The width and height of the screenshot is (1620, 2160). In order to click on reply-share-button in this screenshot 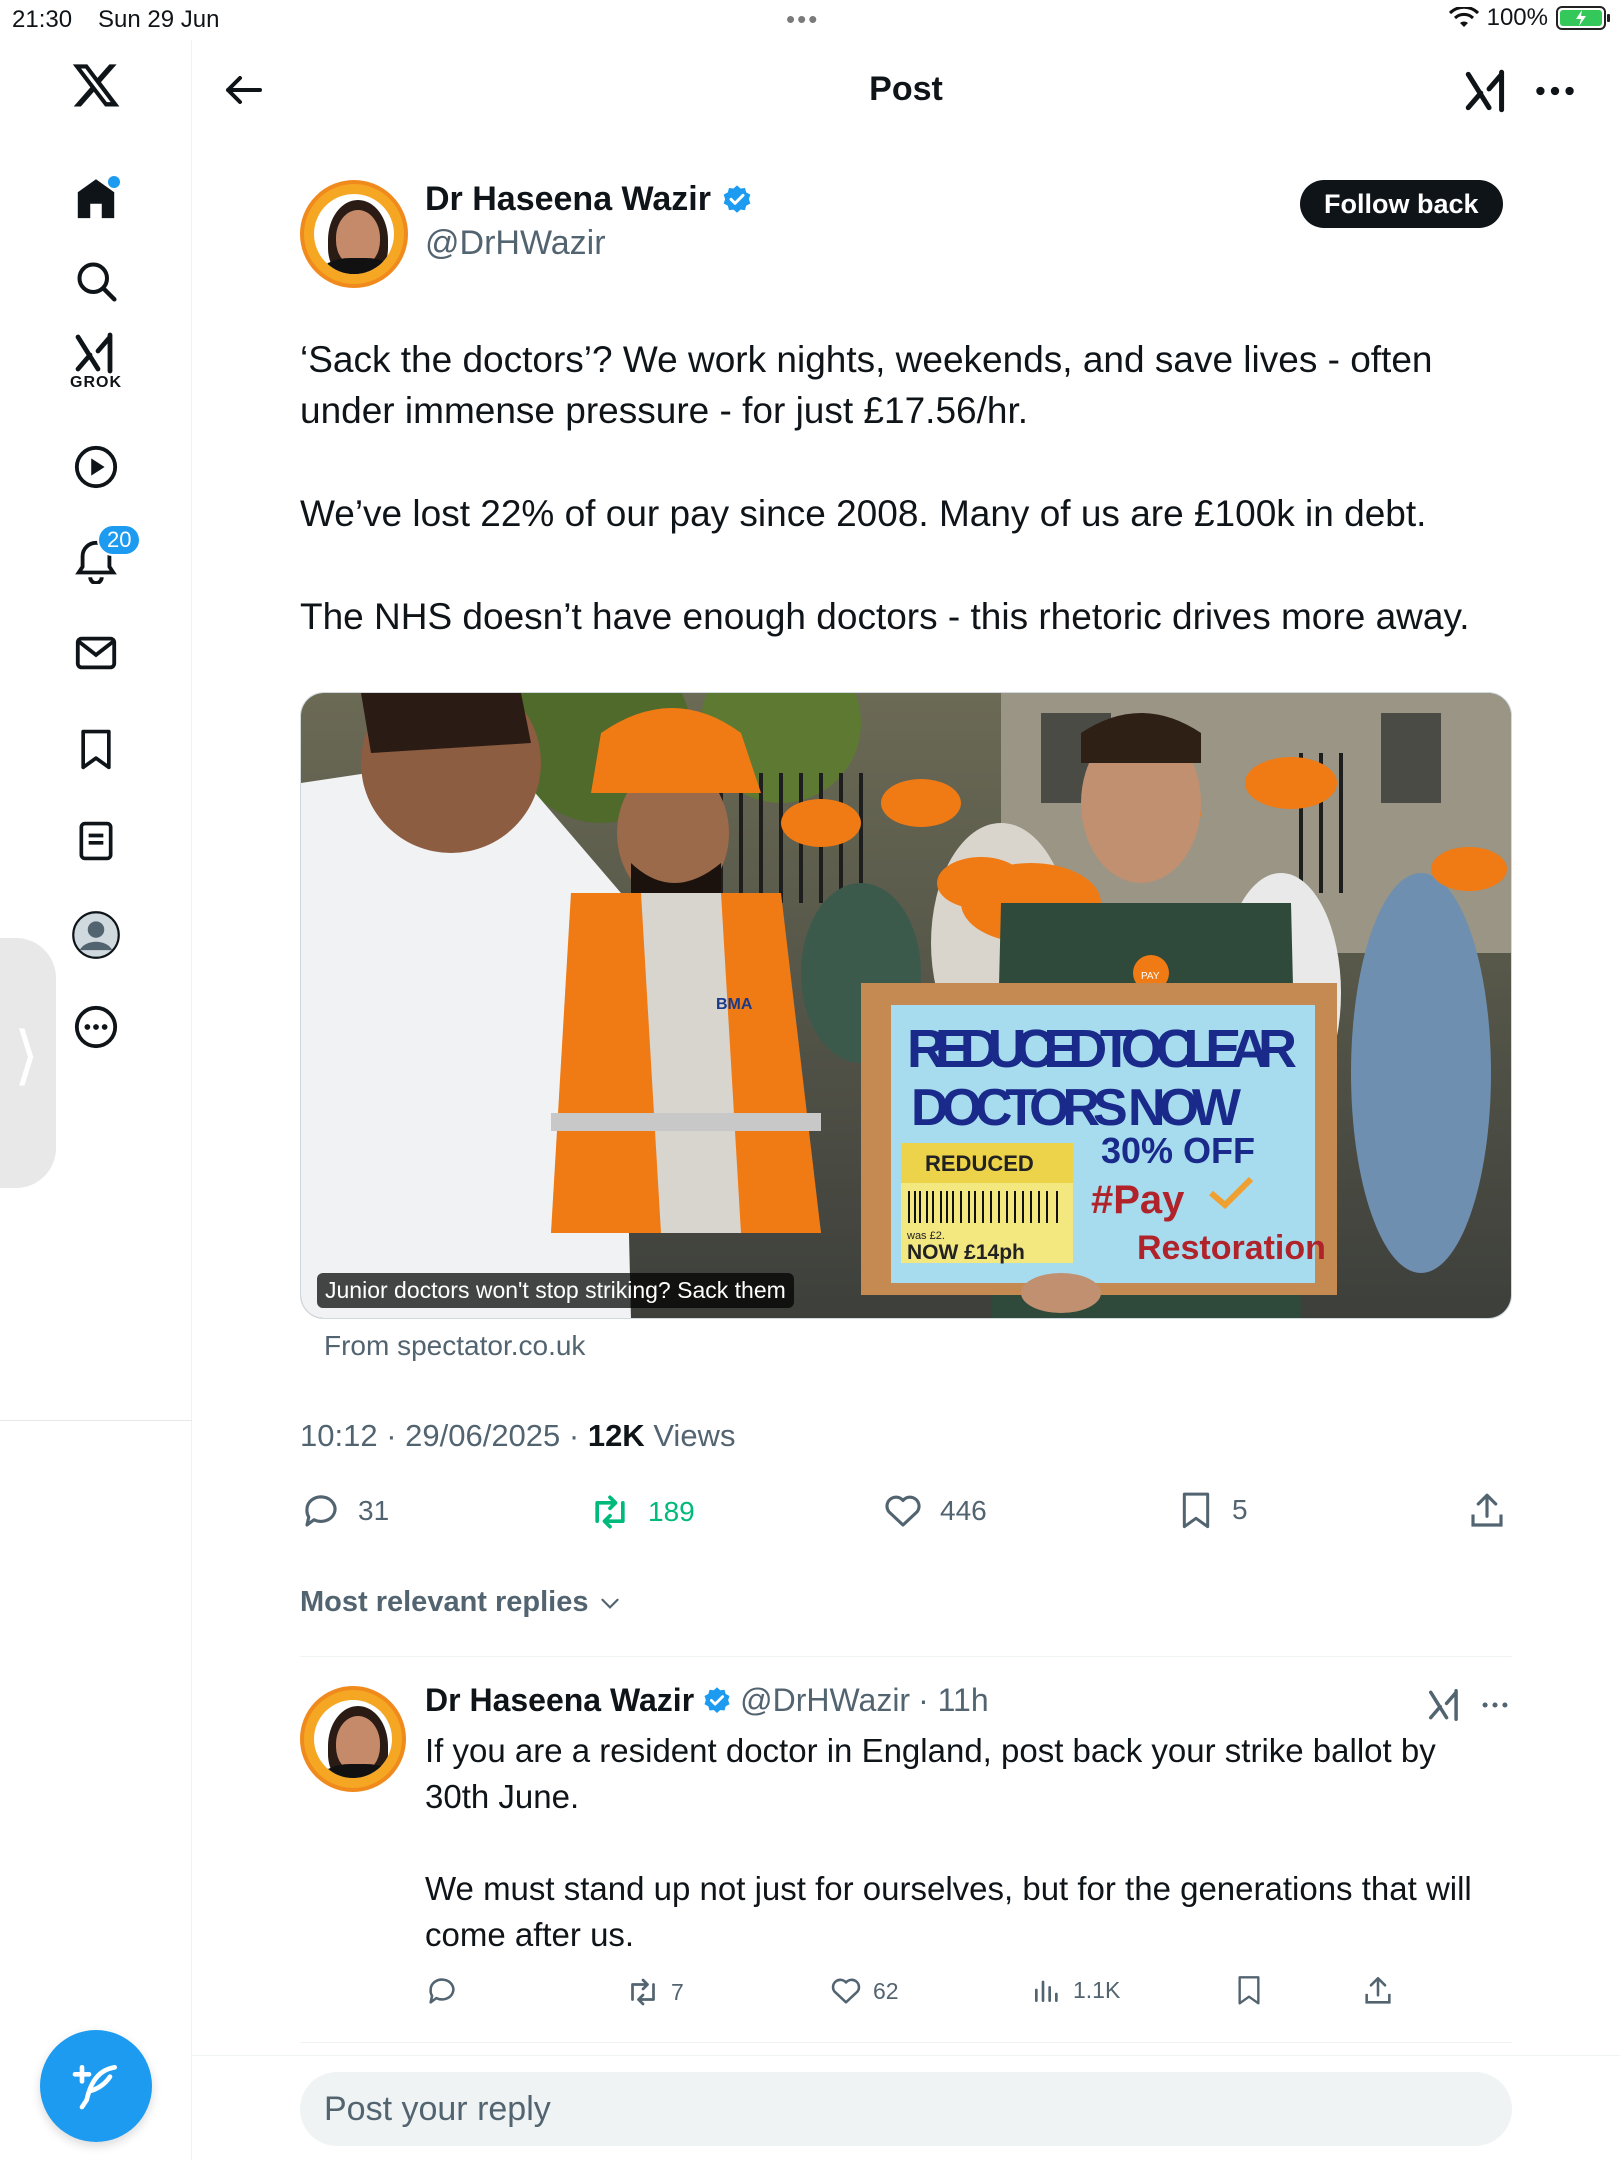, I will do `click(1378, 1991)`.